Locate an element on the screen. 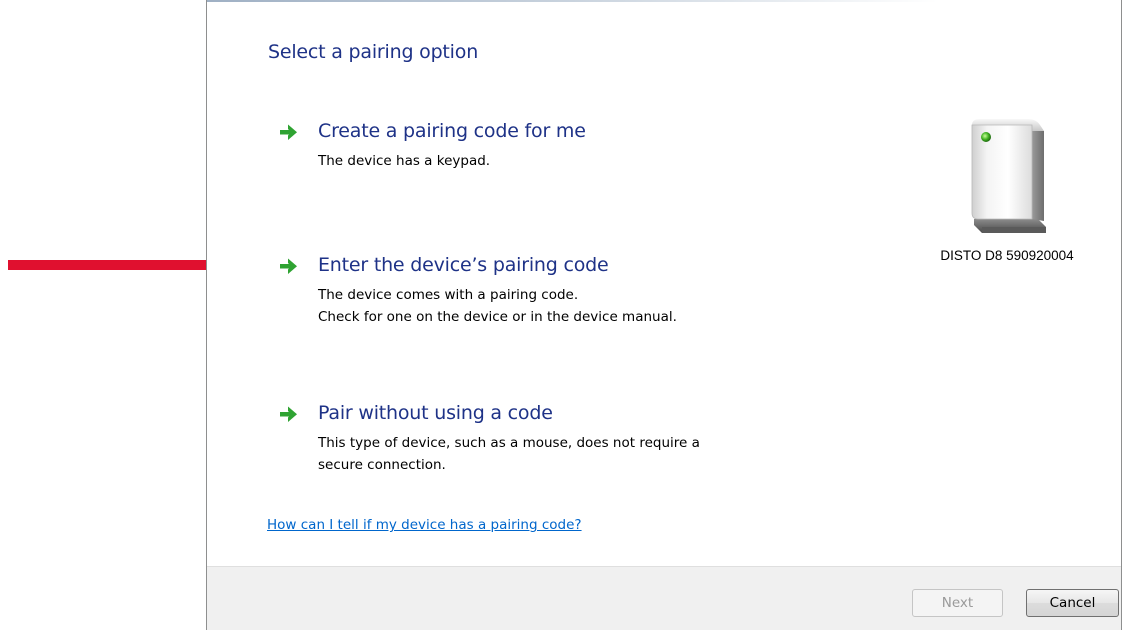  device-panel: DISTO D8 590920004 is located at coordinates (1012, 195).